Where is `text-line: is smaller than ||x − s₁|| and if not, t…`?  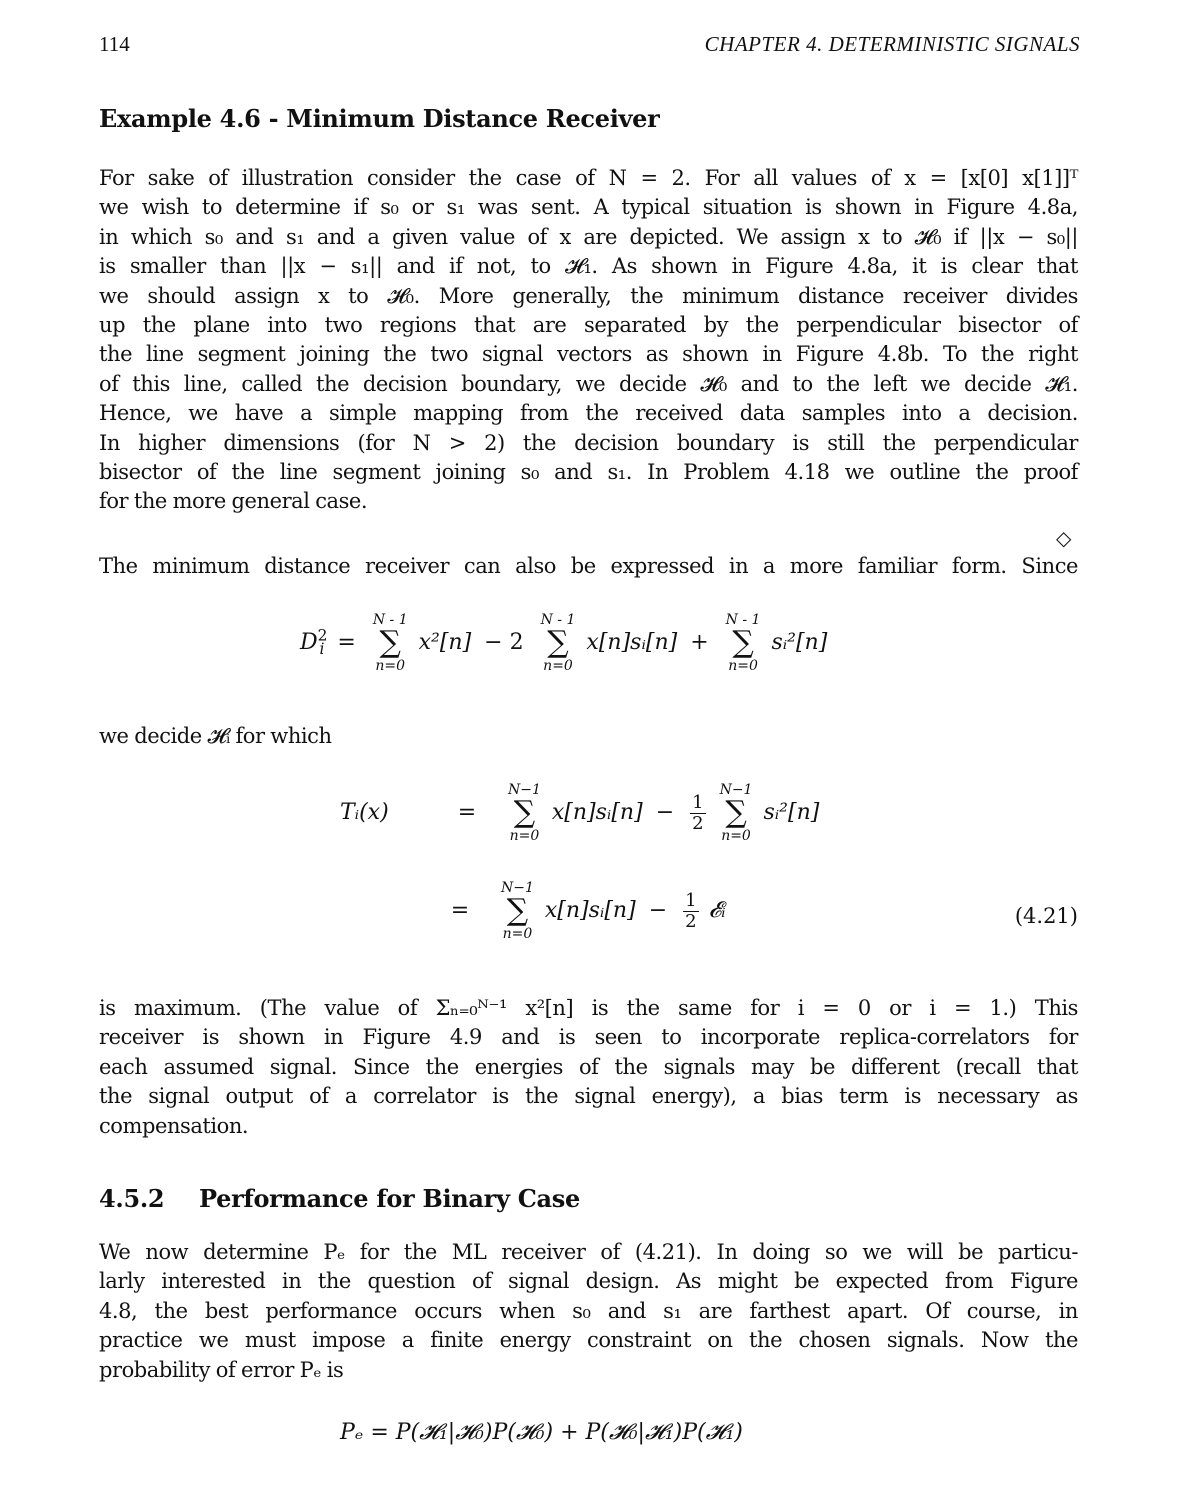 text-line: is smaller than ||x − s₁|| and if not, t… is located at coordinates (588, 266).